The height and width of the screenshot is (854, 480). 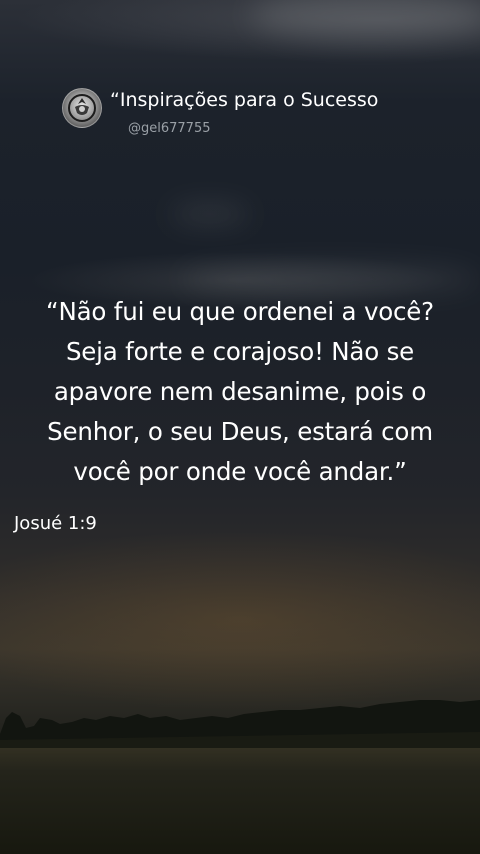 What do you see at coordinates (55, 523) in the screenshot?
I see `bible-reference: Josué 1:9` at bounding box center [55, 523].